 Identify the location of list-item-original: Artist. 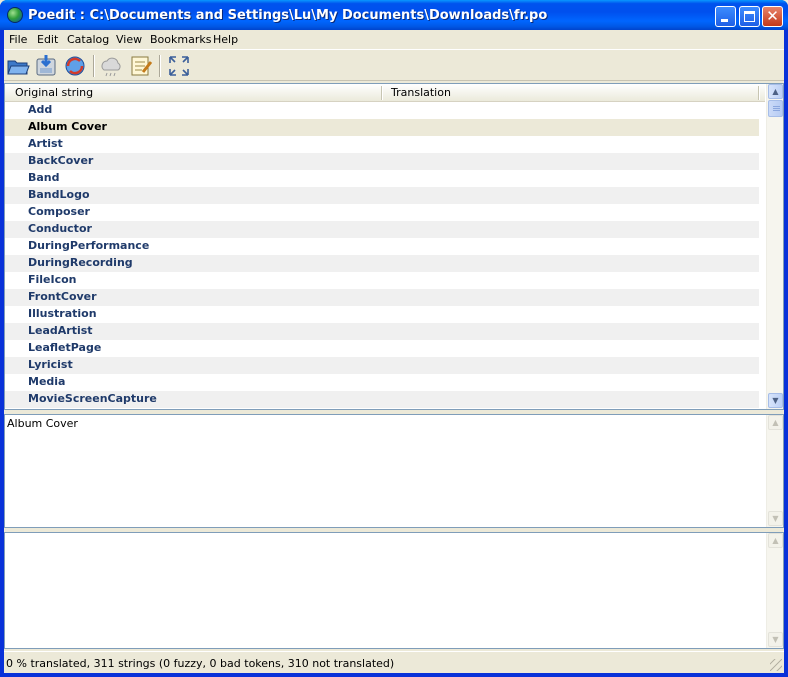
(45, 143).